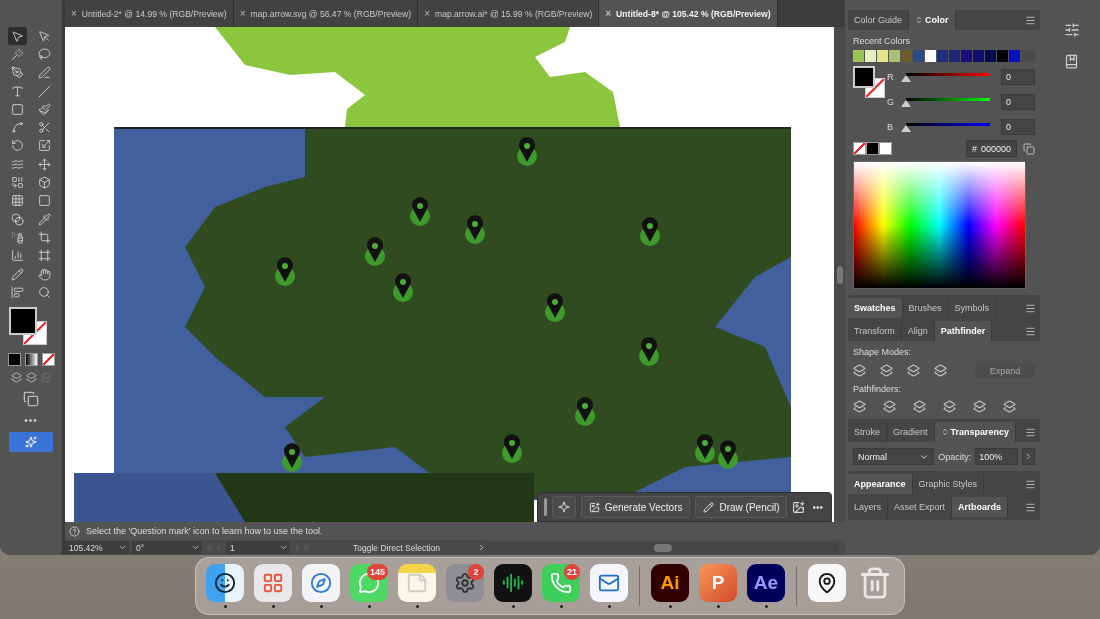  I want to click on smiling-face-app-icon, so click(225, 583).